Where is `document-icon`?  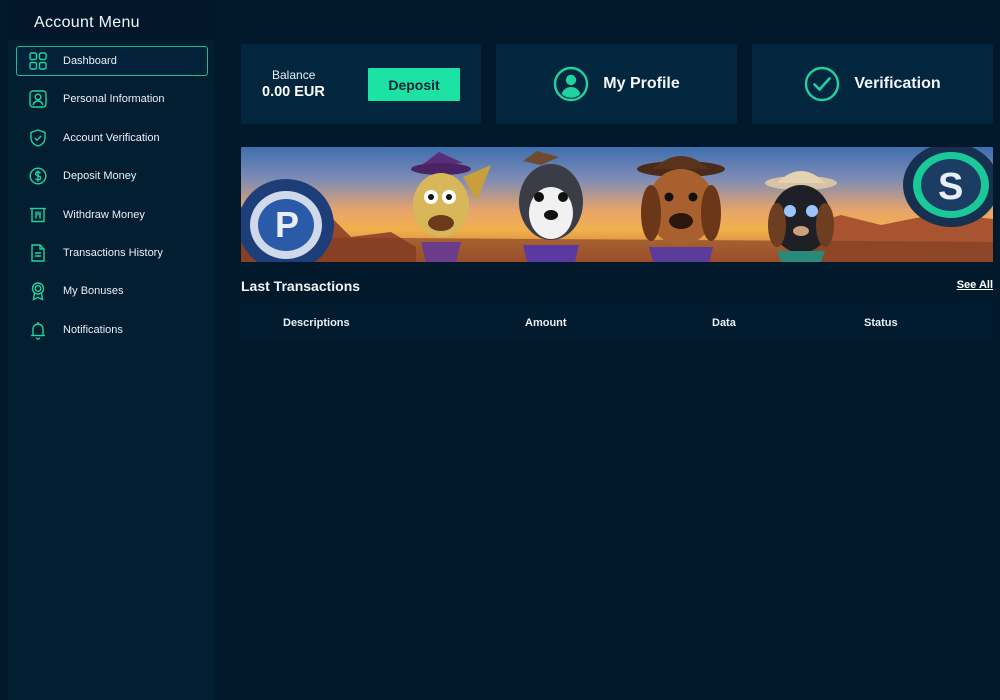
document-icon is located at coordinates (38, 253).